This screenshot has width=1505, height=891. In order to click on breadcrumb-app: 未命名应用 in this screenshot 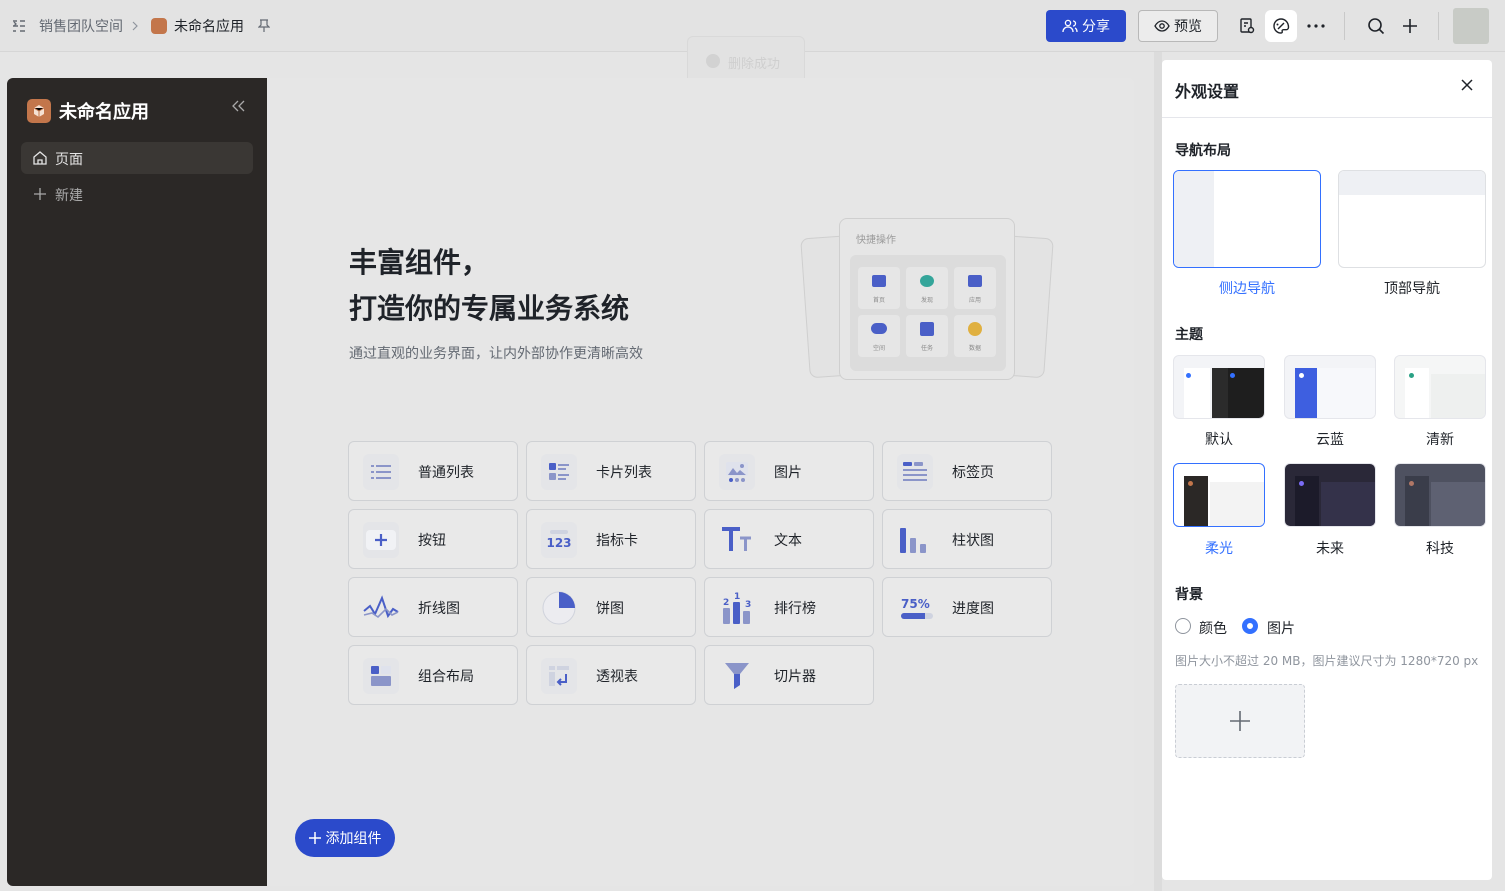, I will do `click(209, 26)`.